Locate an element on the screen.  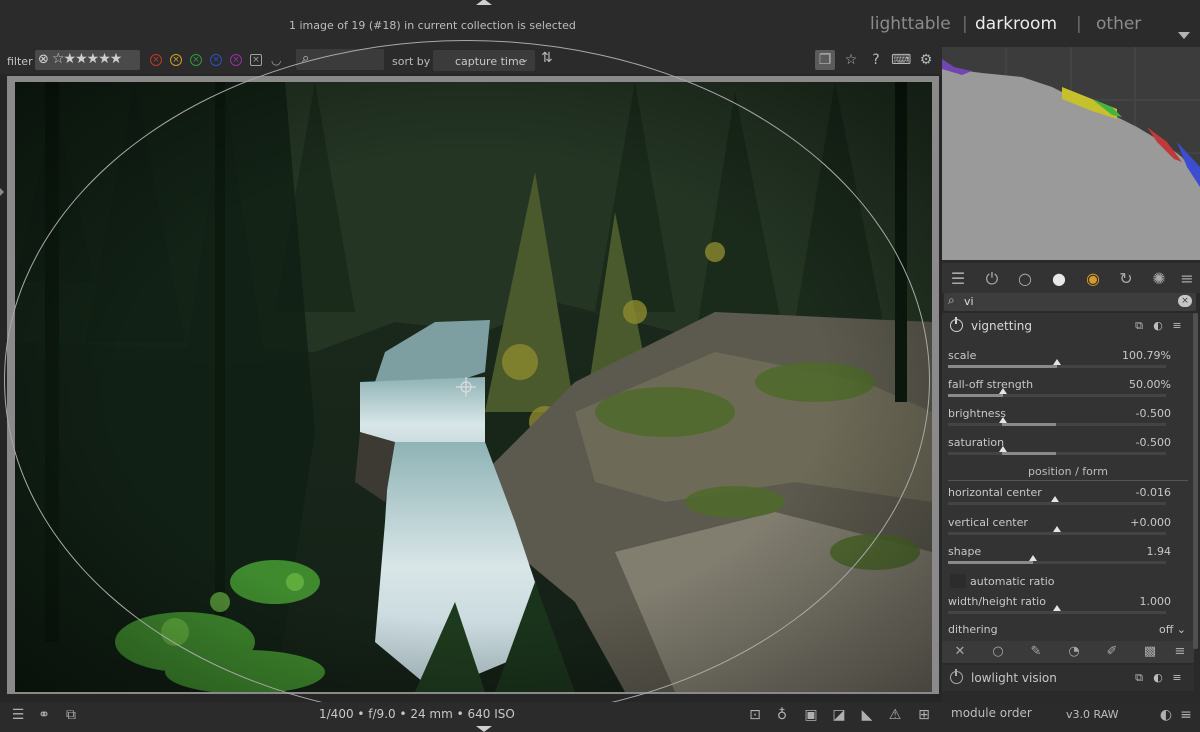
softproof-icon: ◪ is located at coordinates (839, 715).